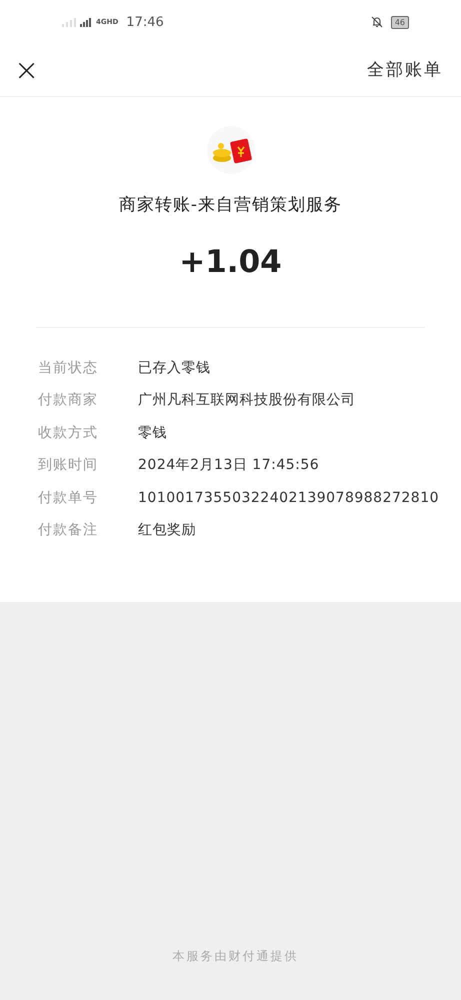  Describe the element at coordinates (174, 368) in the screenshot. I see `detail-value: 已存入零钱` at that location.